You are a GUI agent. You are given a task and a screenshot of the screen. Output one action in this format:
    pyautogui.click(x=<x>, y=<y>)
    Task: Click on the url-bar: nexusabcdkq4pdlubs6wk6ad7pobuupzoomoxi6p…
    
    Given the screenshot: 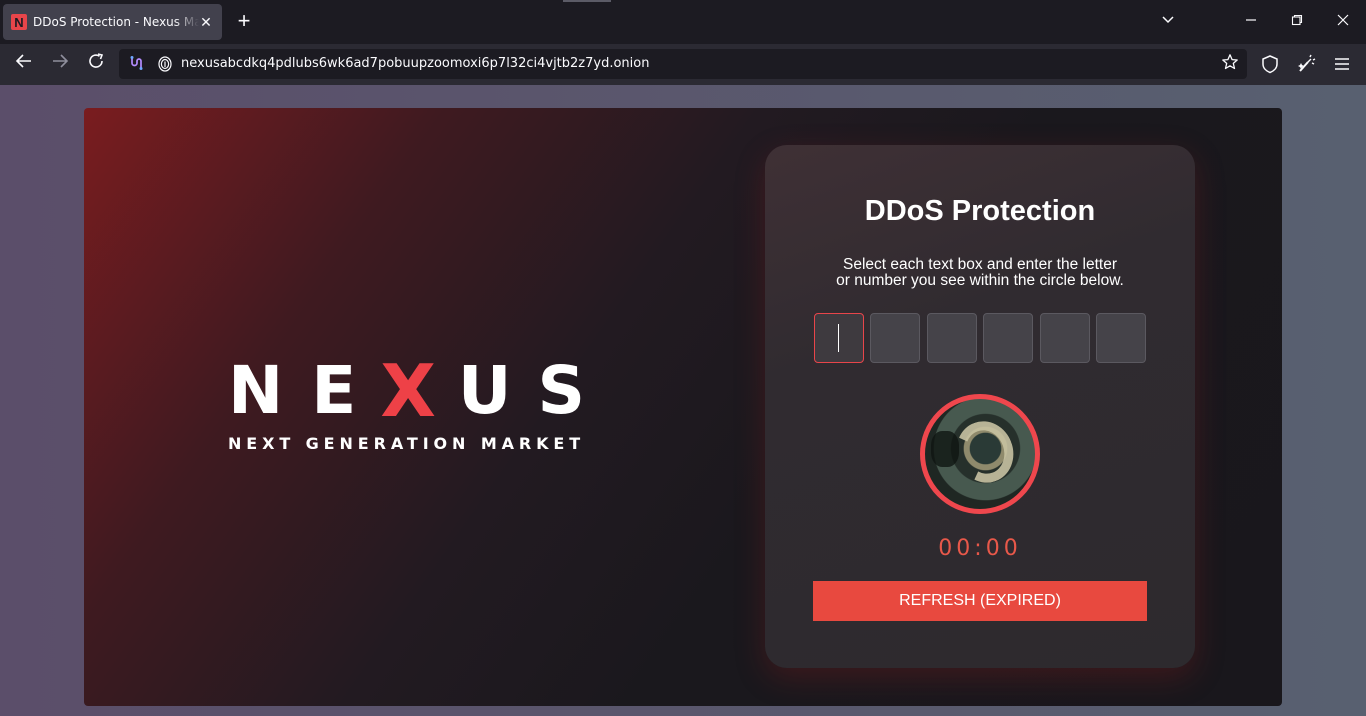 What is the action you would take?
    pyautogui.click(x=683, y=64)
    